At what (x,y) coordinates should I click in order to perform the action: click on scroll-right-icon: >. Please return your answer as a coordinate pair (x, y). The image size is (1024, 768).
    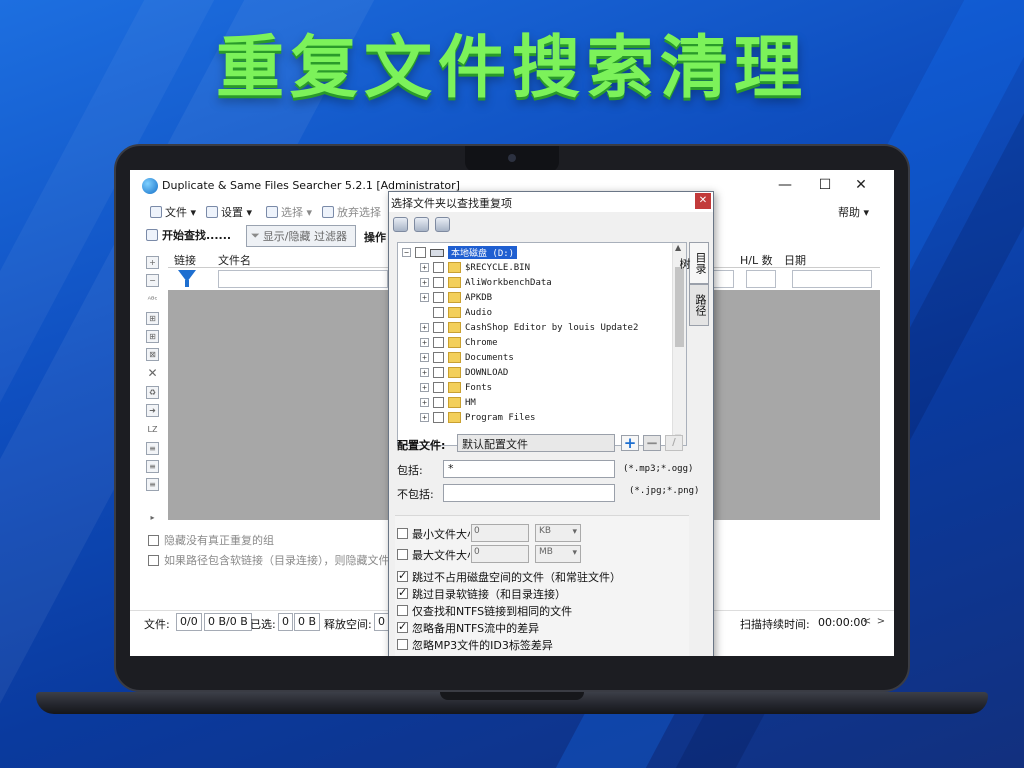
    Looking at the image, I should click on (881, 622).